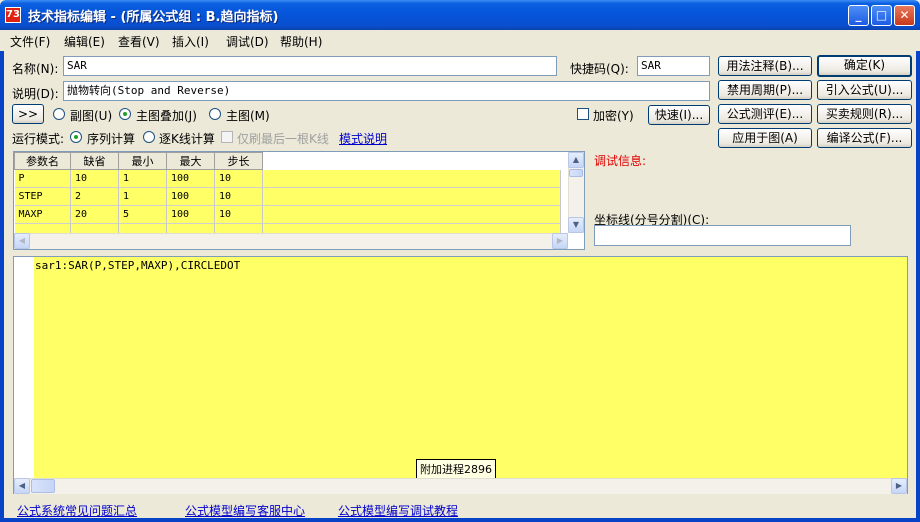 The width and height of the screenshot is (920, 522). I want to click on param-default-cell: 2, so click(94, 196).